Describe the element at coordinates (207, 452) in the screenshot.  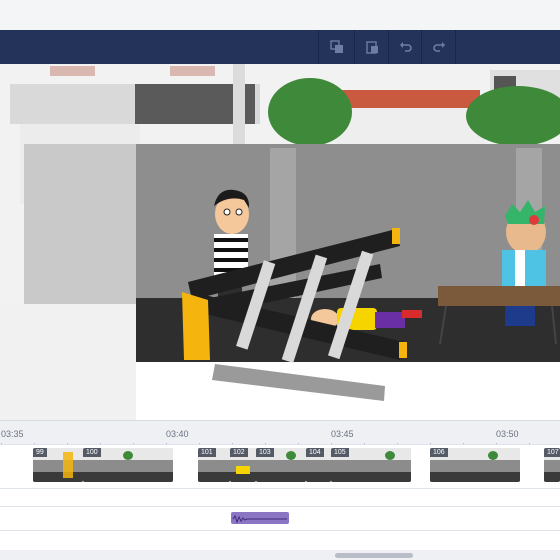
I see `clip-number: 101` at that location.